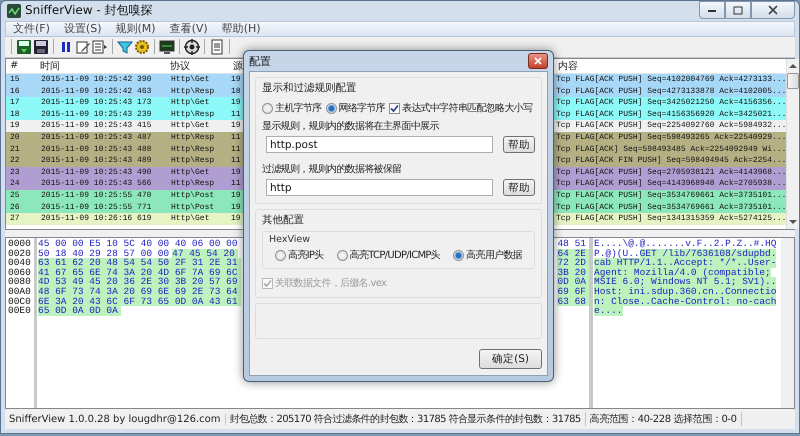 This screenshot has width=800, height=436. I want to click on table-cell-text: 24, so click(15, 183).